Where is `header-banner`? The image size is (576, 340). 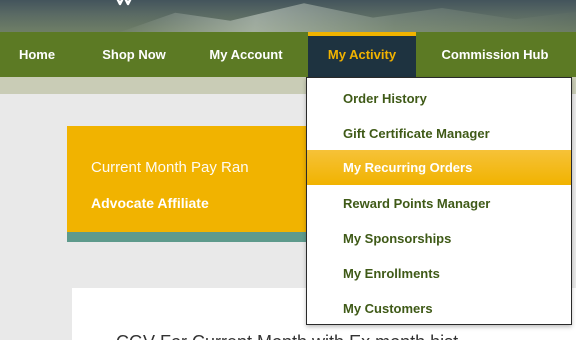
header-banner is located at coordinates (288, 16).